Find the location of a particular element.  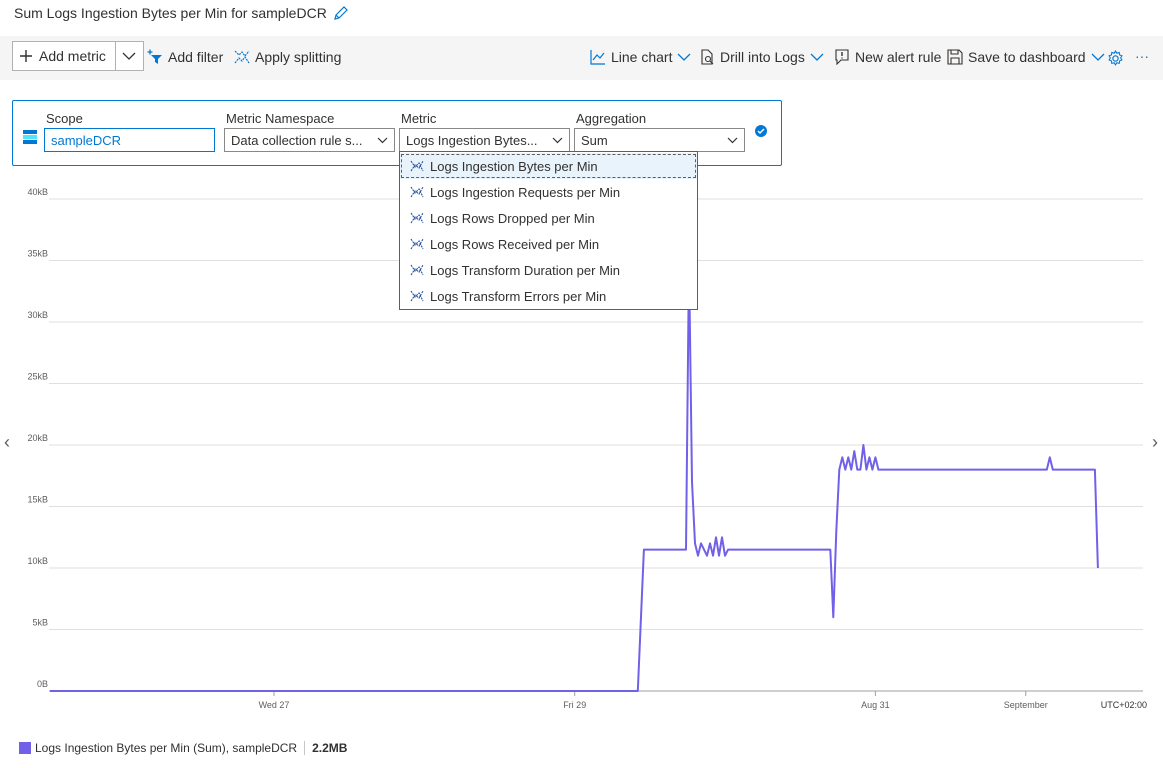

apply-splitting-button: Apply splitting is located at coordinates (287, 57).